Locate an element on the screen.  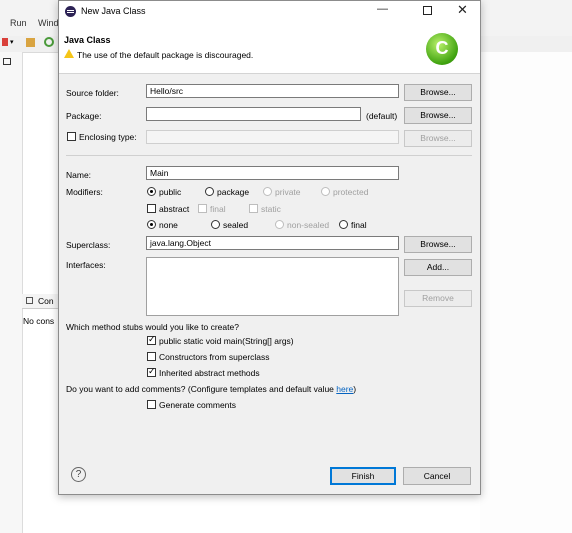
enclosing-type-checkbox is located at coordinates (71, 136).